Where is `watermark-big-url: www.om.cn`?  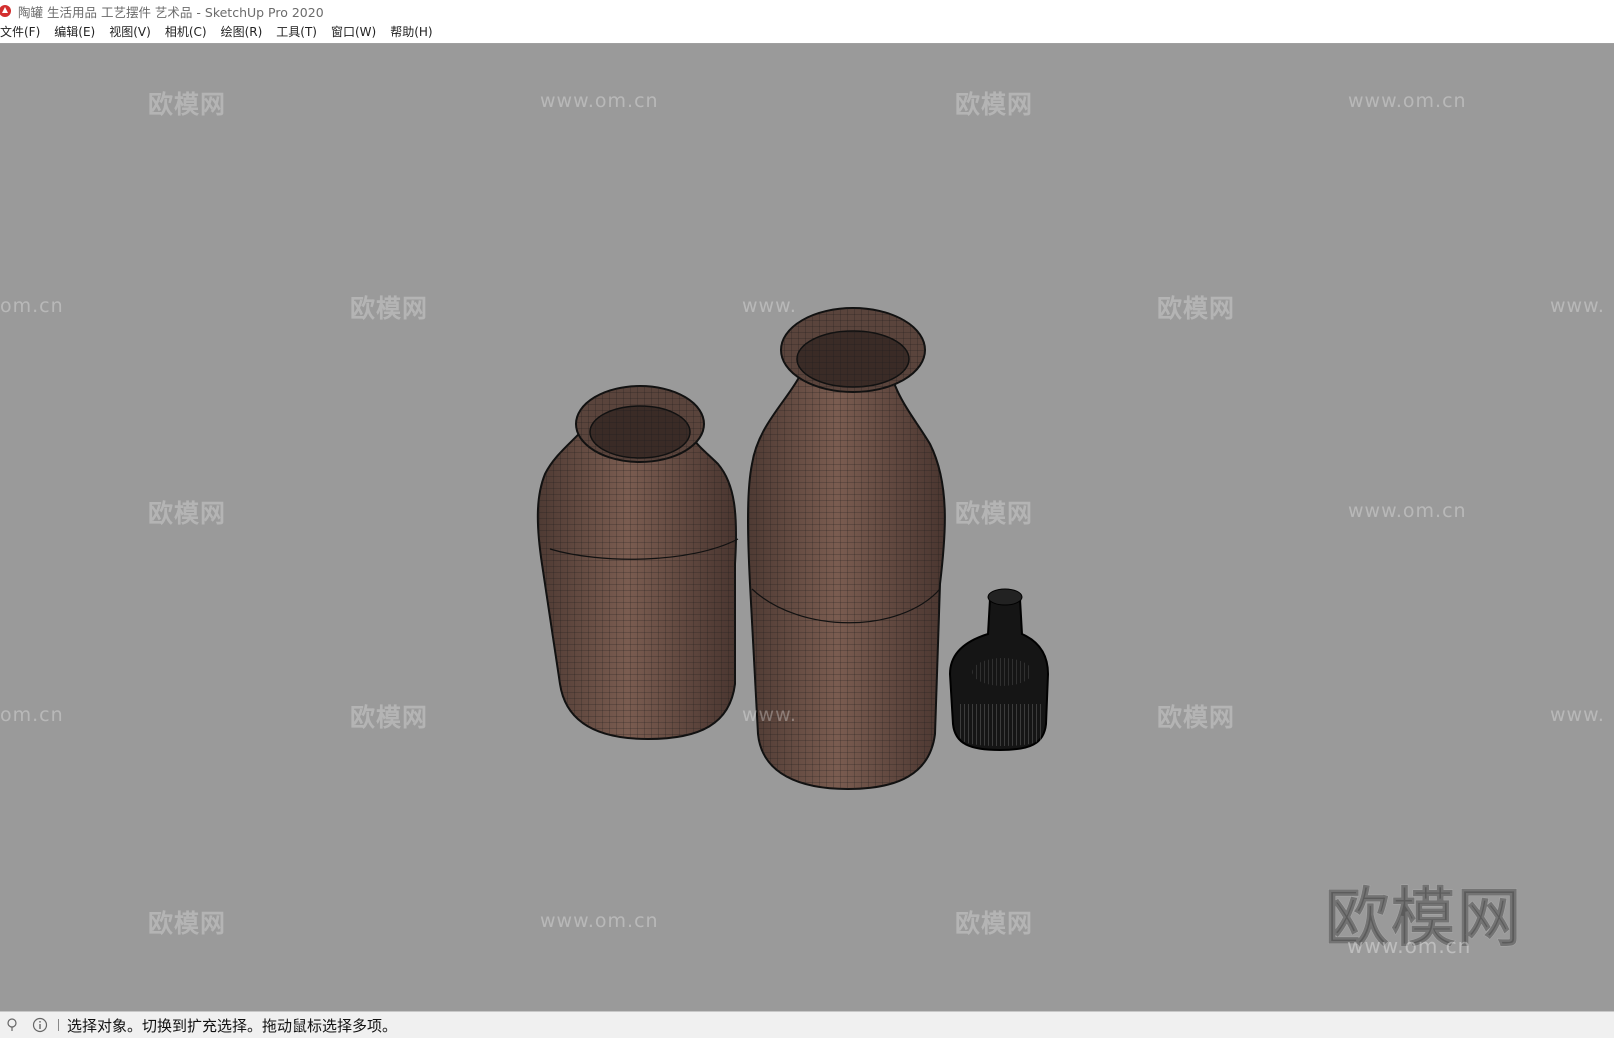 watermark-big-url: www.om.cn is located at coordinates (1409, 946).